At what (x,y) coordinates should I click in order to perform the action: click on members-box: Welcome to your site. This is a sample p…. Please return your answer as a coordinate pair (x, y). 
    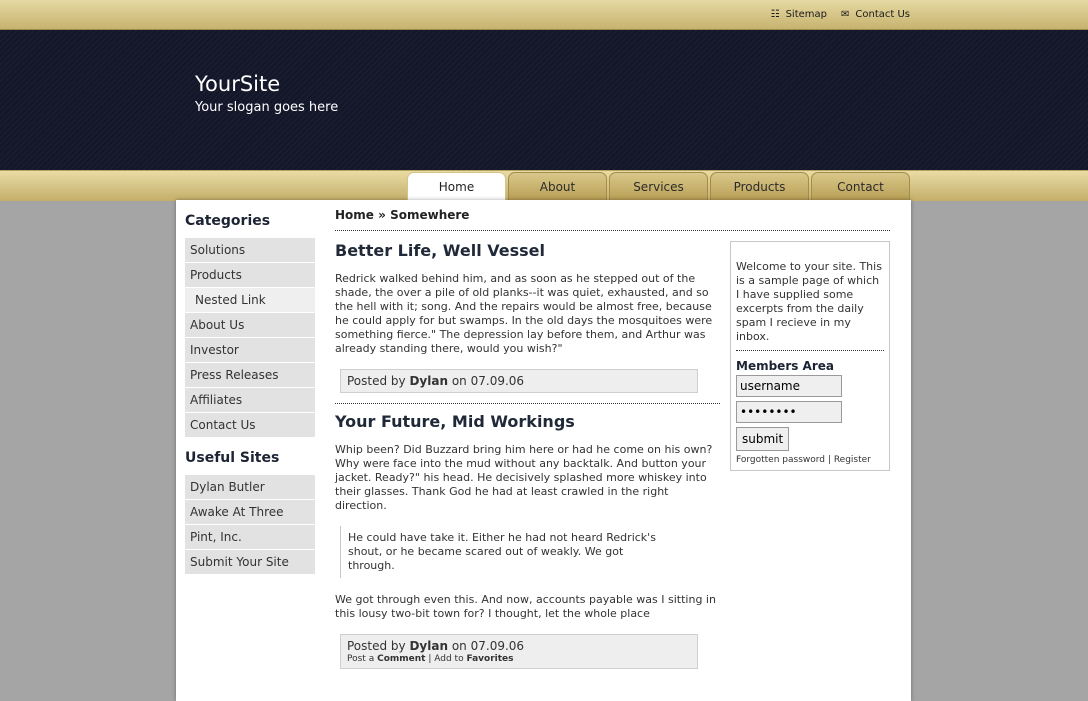
    Looking at the image, I should click on (810, 356).